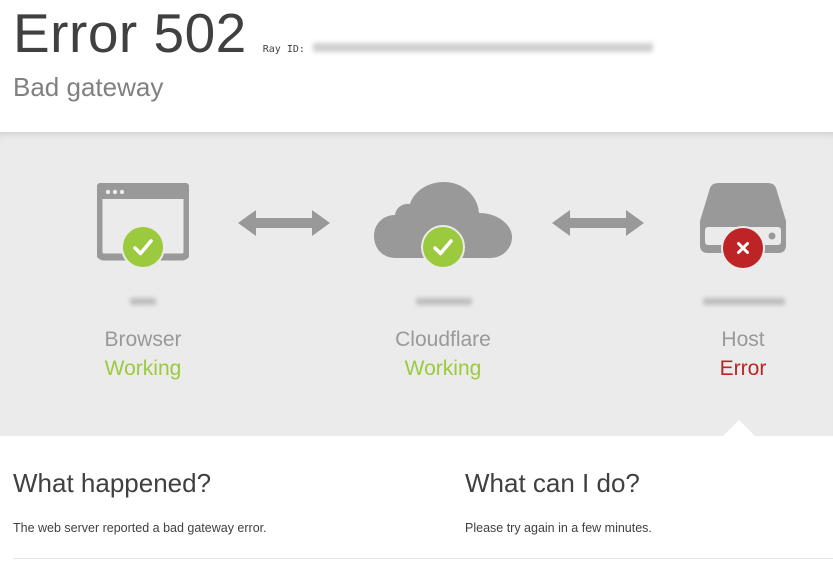 The height and width of the screenshot is (573, 833). I want to click on error-x-icon, so click(743, 248).